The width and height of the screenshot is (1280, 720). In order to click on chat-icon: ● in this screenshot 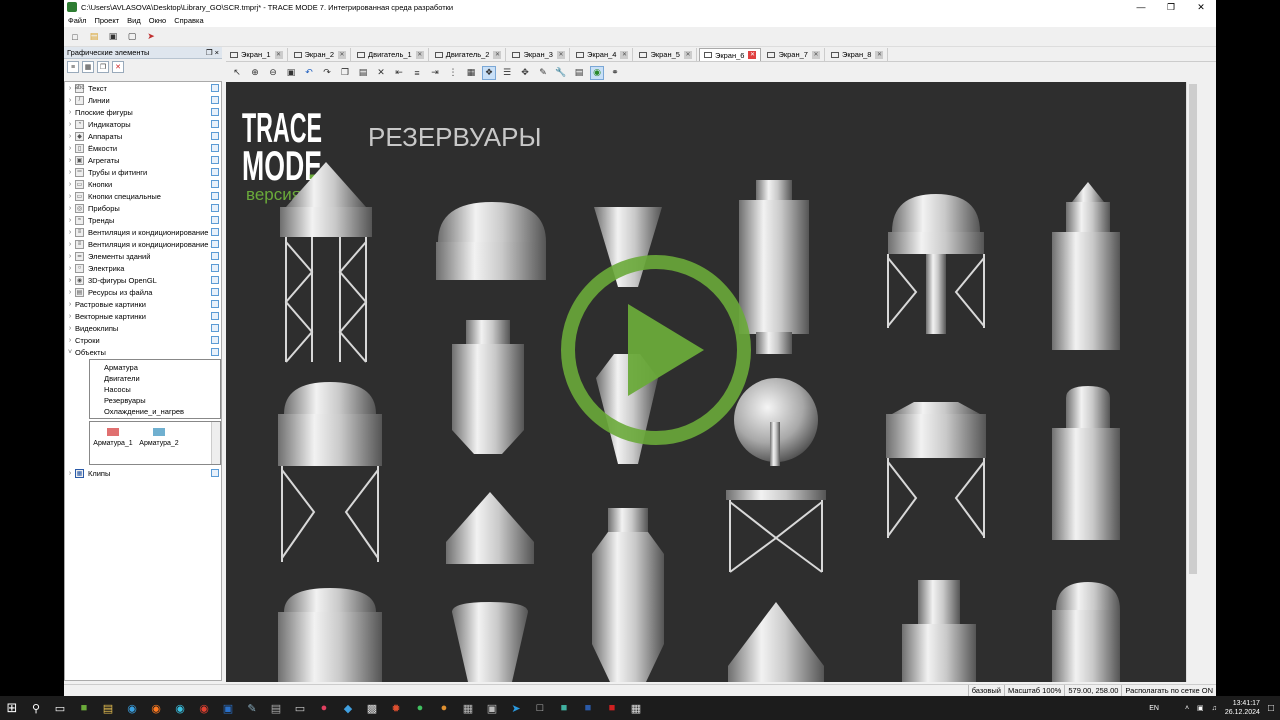, I will do `click(444, 708)`.